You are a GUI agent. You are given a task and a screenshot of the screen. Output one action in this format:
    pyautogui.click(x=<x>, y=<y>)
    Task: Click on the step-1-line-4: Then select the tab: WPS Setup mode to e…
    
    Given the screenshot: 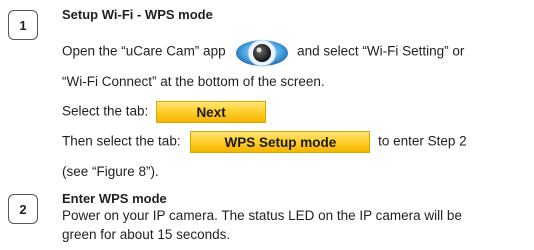 What is the action you would take?
    pyautogui.click(x=264, y=142)
    